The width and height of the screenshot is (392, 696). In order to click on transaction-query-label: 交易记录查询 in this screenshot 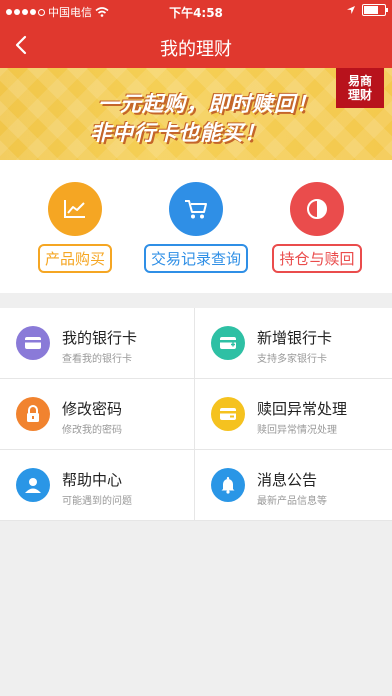, I will do `click(195, 258)`.